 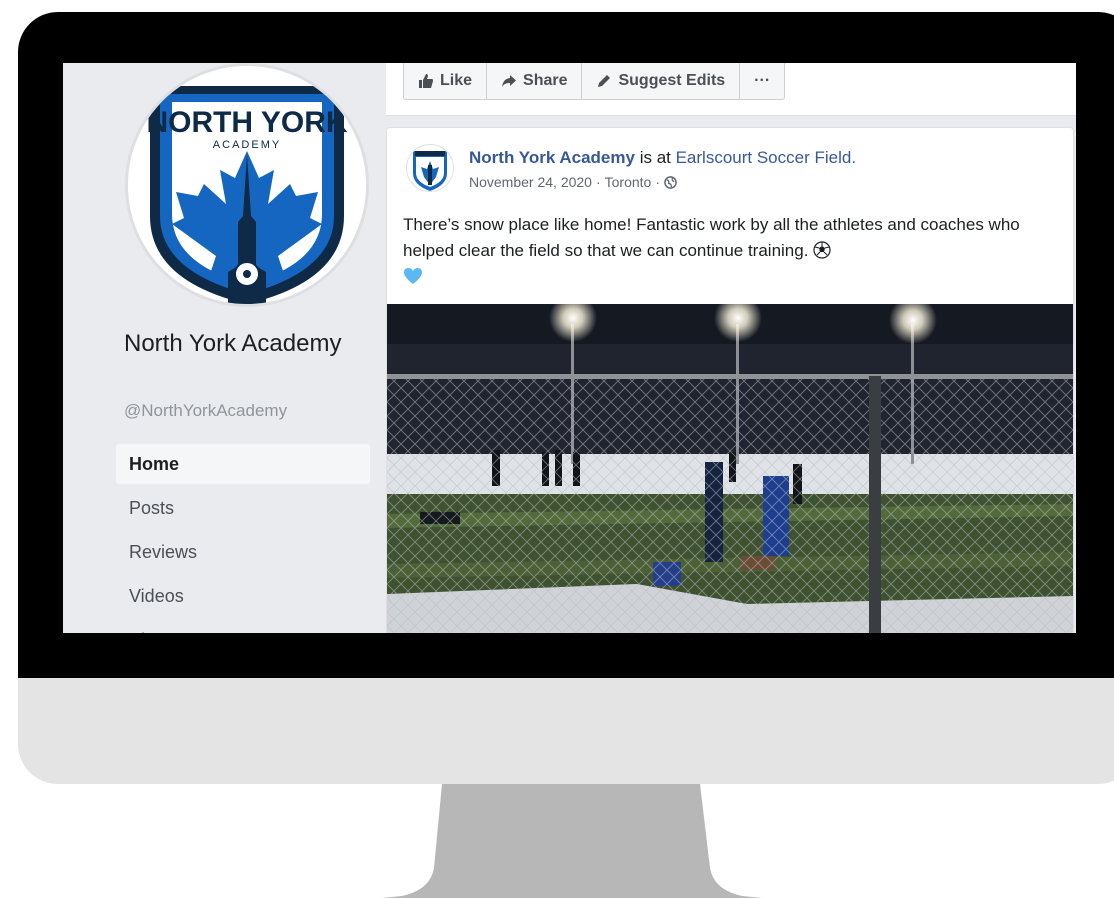 What do you see at coordinates (572, 841) in the screenshot?
I see `monitor-stand` at bounding box center [572, 841].